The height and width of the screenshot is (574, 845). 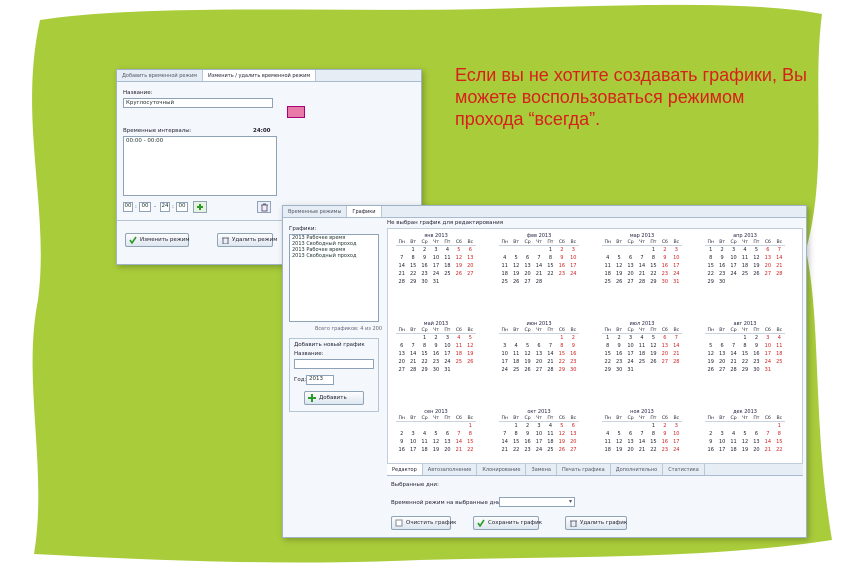 I want to click on tab-add-time-mode: Добавить временной режим, so click(x=160, y=75).